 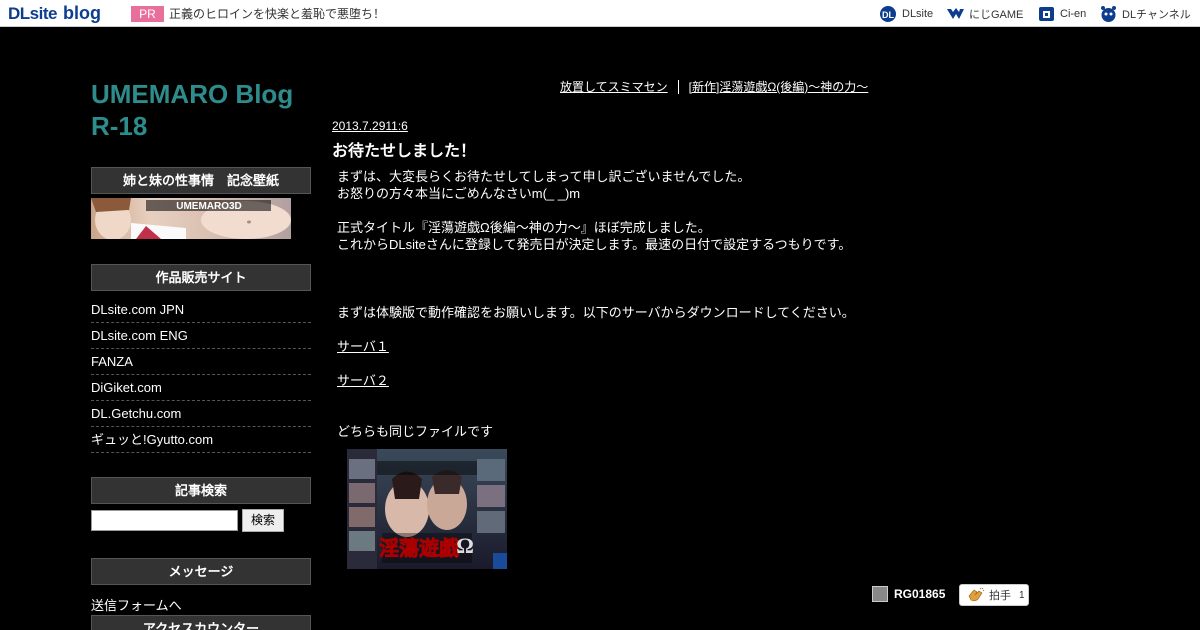 What do you see at coordinates (277, 14) in the screenshot?
I see `pr-ad-link: 正義のヒロインを快楽と羞恥で悪堕ち！` at bounding box center [277, 14].